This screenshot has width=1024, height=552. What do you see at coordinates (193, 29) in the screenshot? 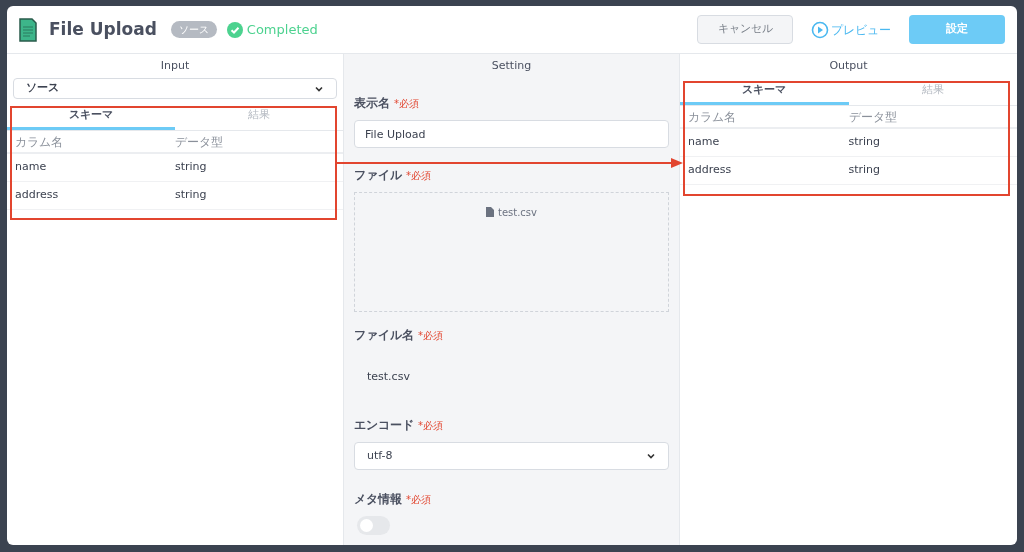
I see `status-badge: ソース` at bounding box center [193, 29].